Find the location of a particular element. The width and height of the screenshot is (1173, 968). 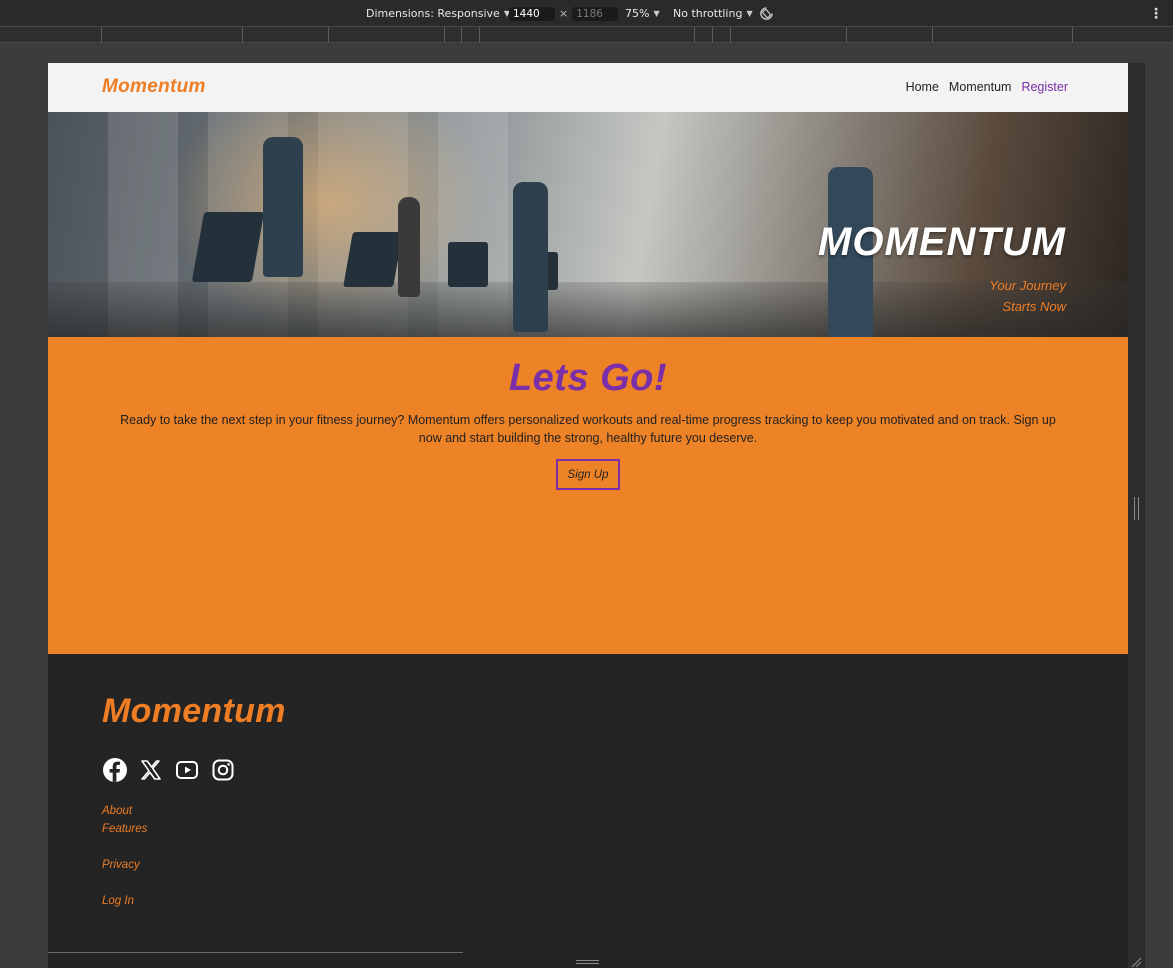

nav-link-register: Register is located at coordinates (1044, 87).